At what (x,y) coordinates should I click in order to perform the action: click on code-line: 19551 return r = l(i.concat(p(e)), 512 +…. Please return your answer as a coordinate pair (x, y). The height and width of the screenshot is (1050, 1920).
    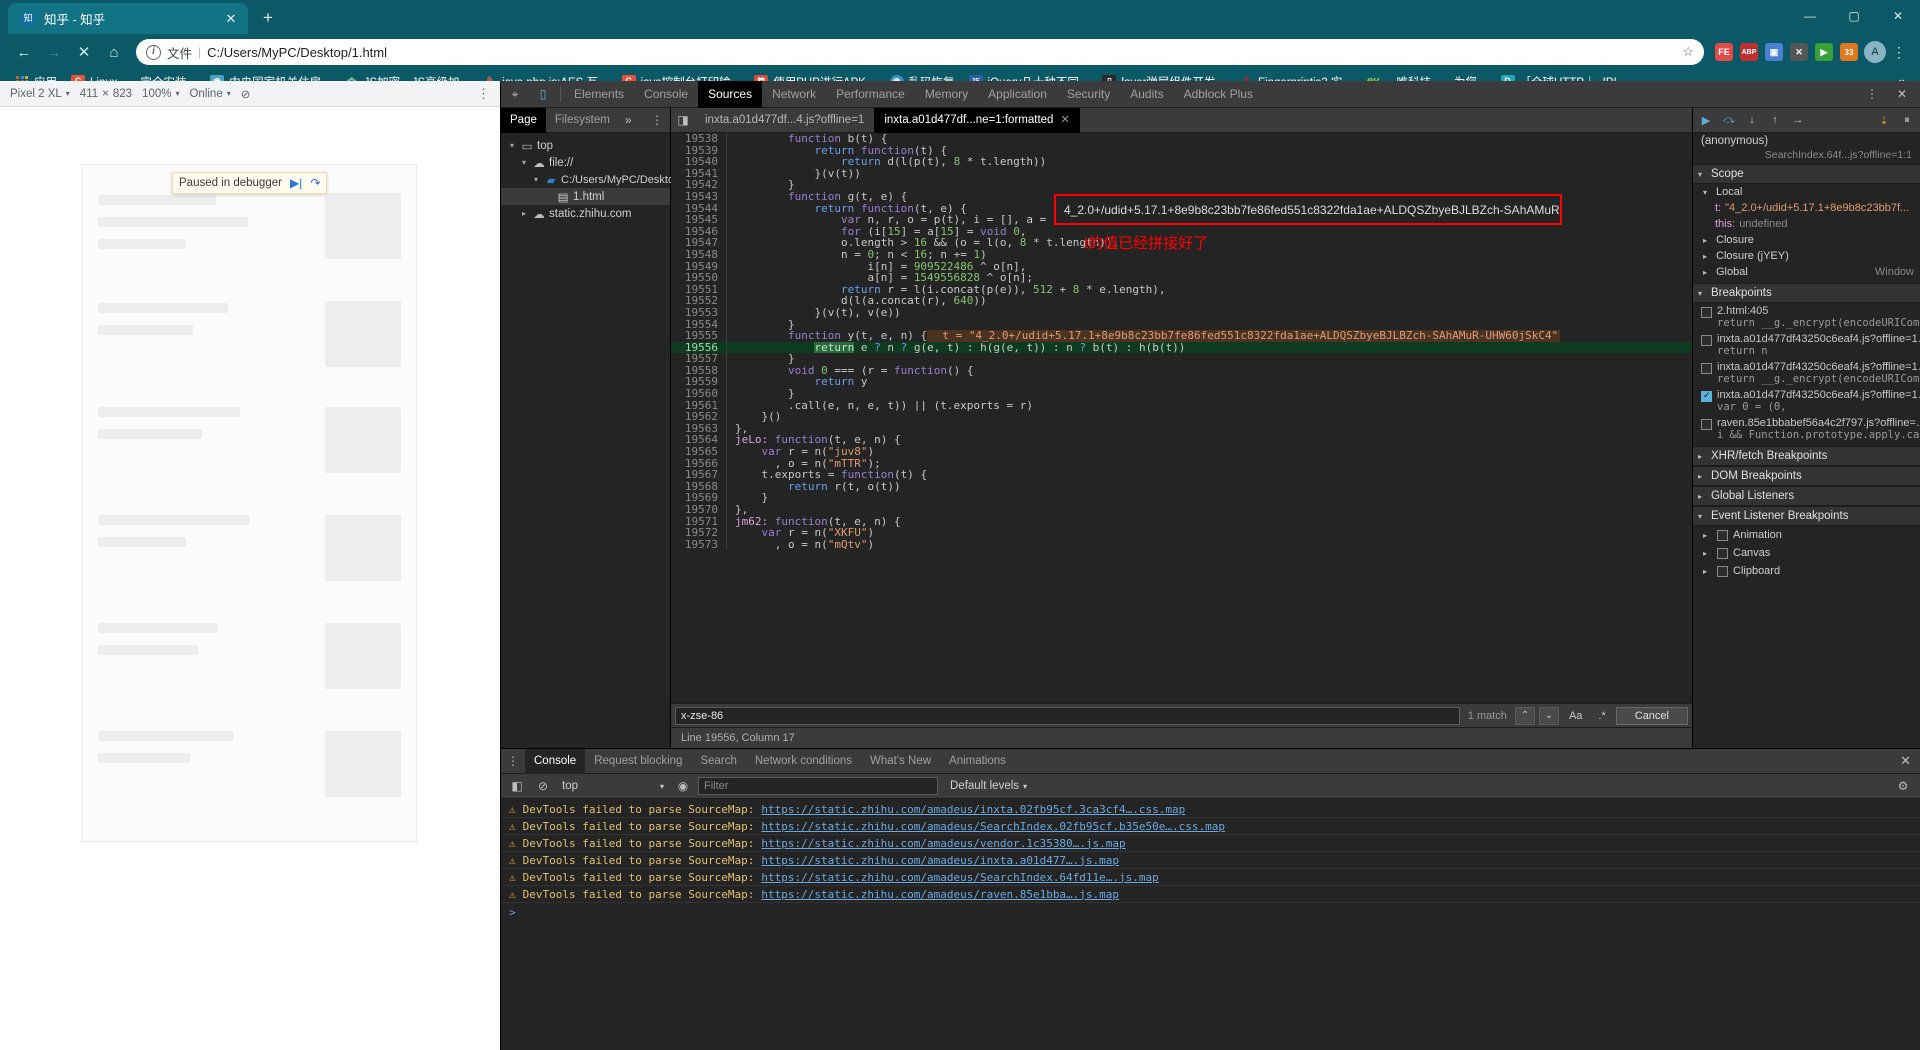
    Looking at the image, I should click on (1181, 290).